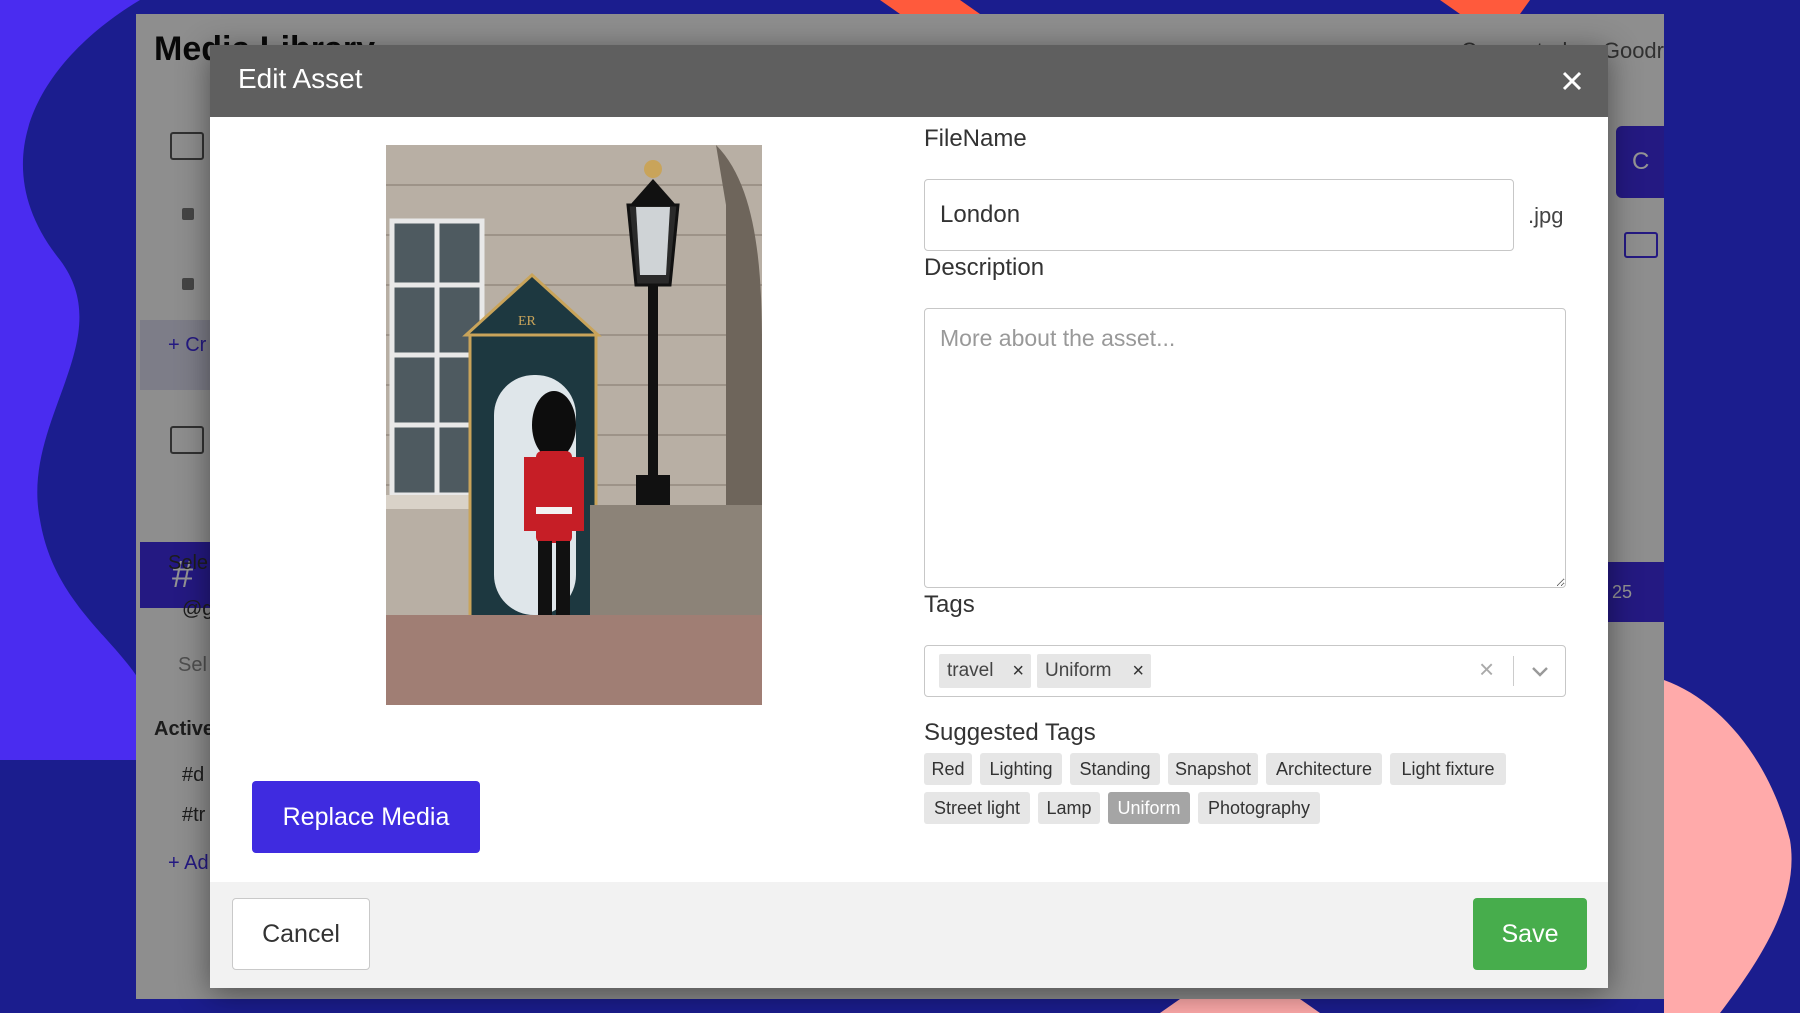 Image resolution: width=1800 pixels, height=1013 pixels. Describe the element at coordinates (1486, 669) in the screenshot. I see `clear-tags-icon: ×` at that location.